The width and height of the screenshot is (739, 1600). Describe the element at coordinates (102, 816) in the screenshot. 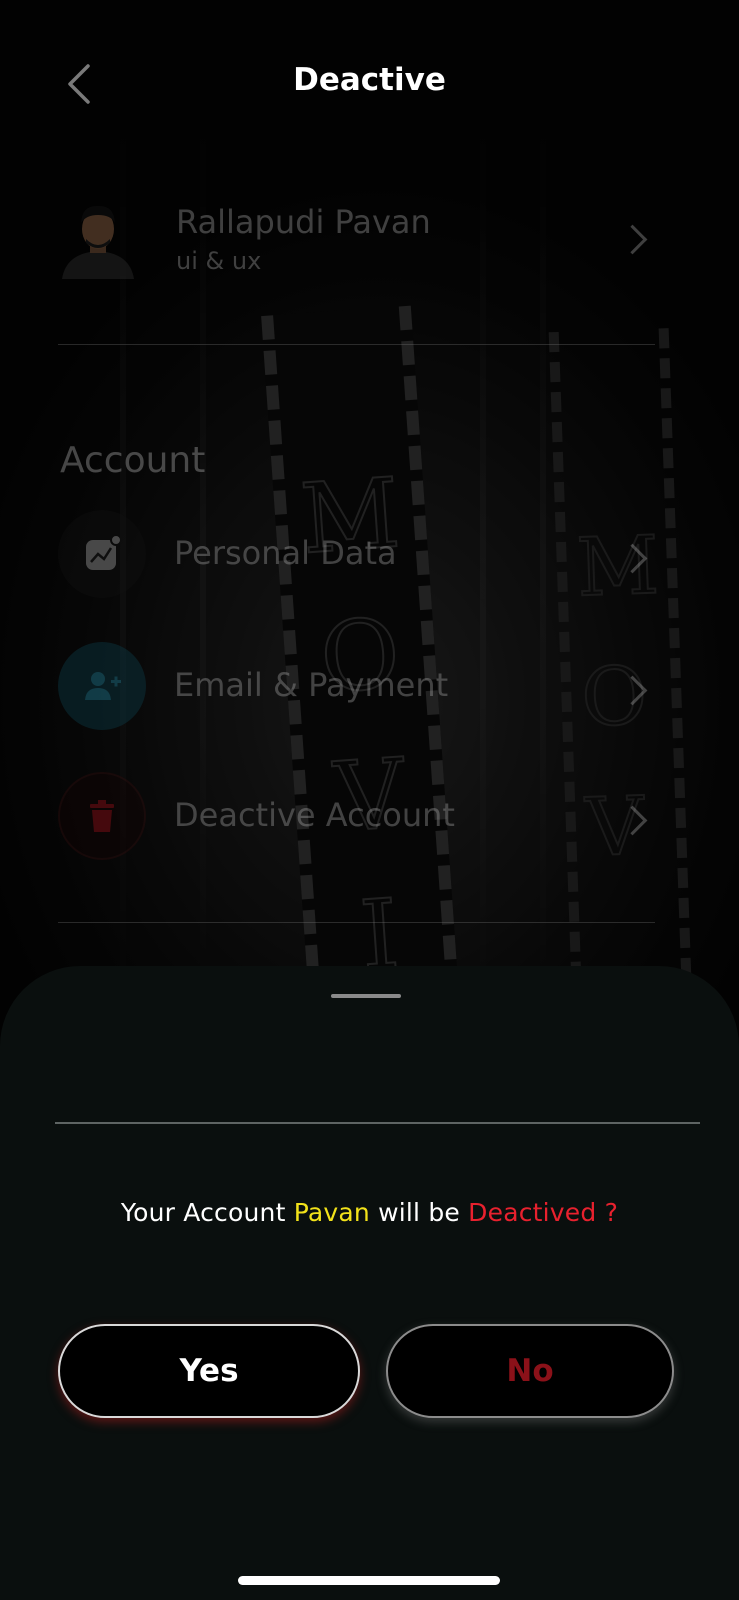

I see `trash-icon` at that location.